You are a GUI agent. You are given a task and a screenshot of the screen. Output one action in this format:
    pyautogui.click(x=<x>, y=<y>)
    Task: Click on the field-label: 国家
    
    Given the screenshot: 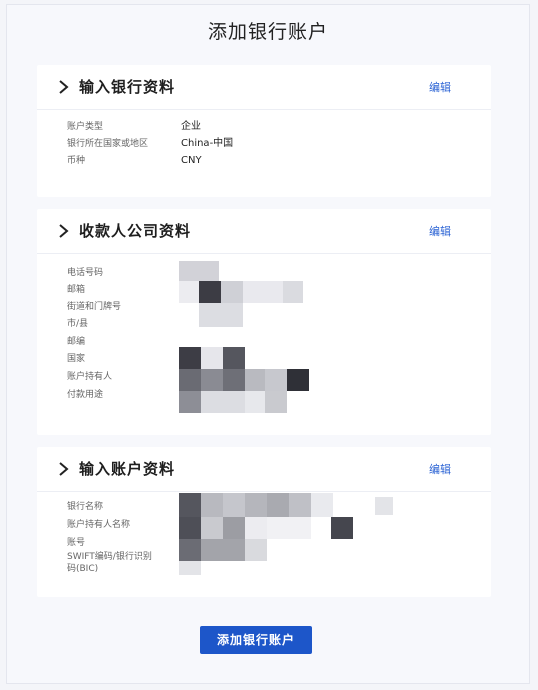 What is the action you would take?
    pyautogui.click(x=76, y=359)
    